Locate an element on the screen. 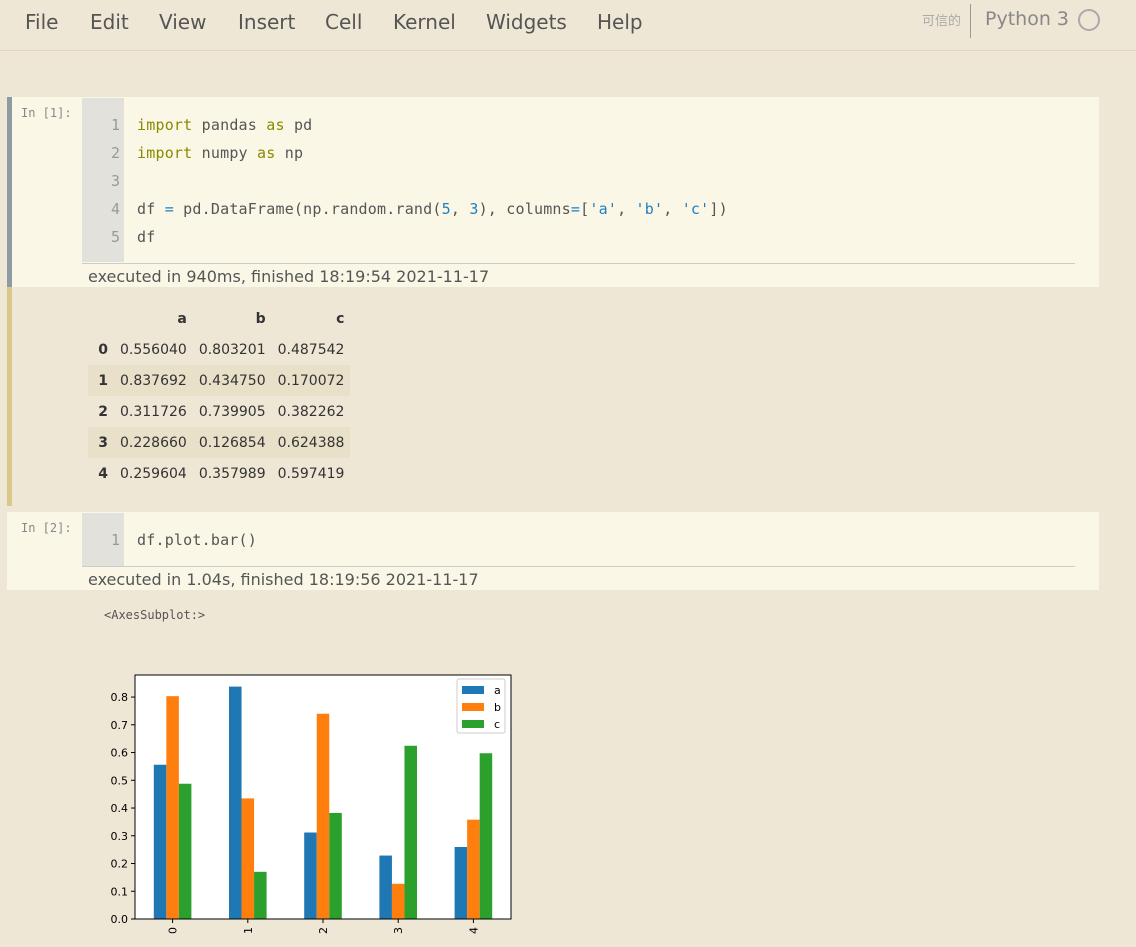 The width and height of the screenshot is (1136, 947). table-cell: 0.597419 is located at coordinates (311, 473).